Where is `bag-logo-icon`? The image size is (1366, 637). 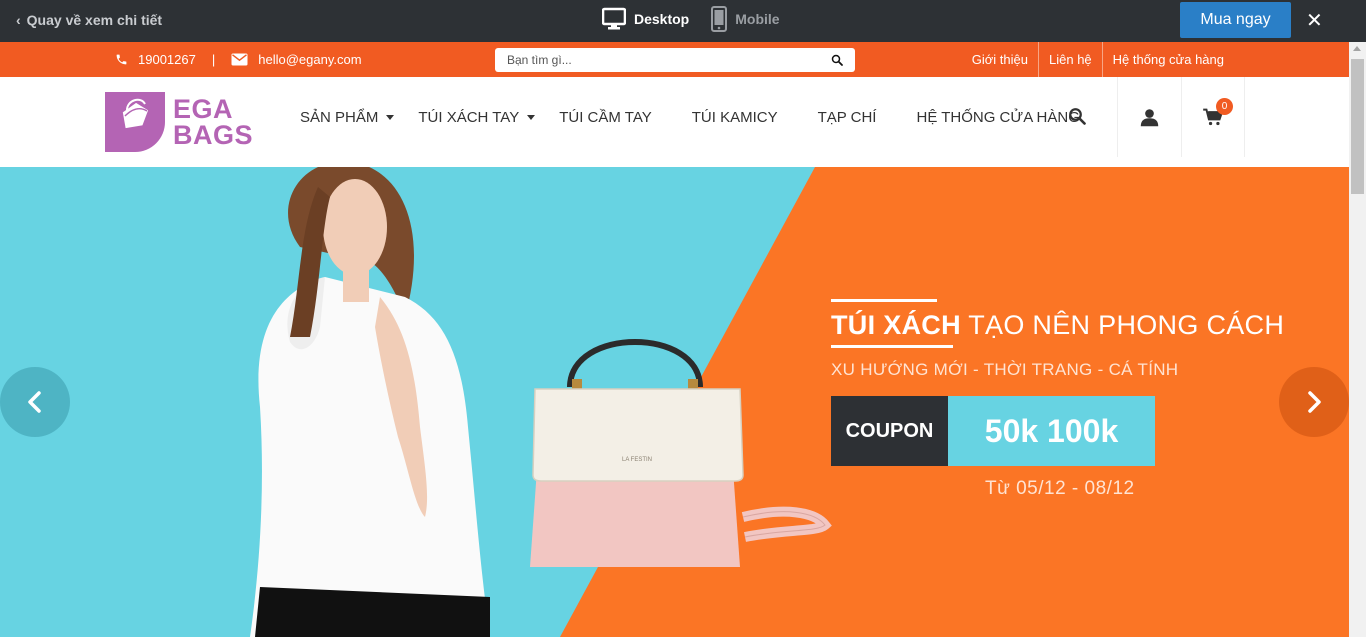
bag-logo-icon is located at coordinates (135, 122).